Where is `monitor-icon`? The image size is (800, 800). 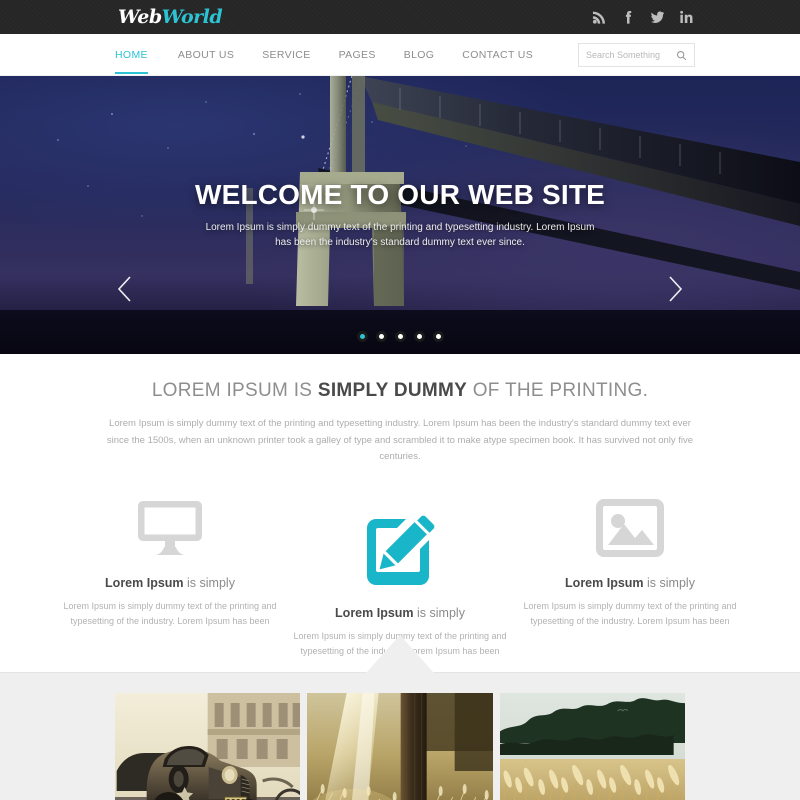
monitor-icon is located at coordinates (170, 527).